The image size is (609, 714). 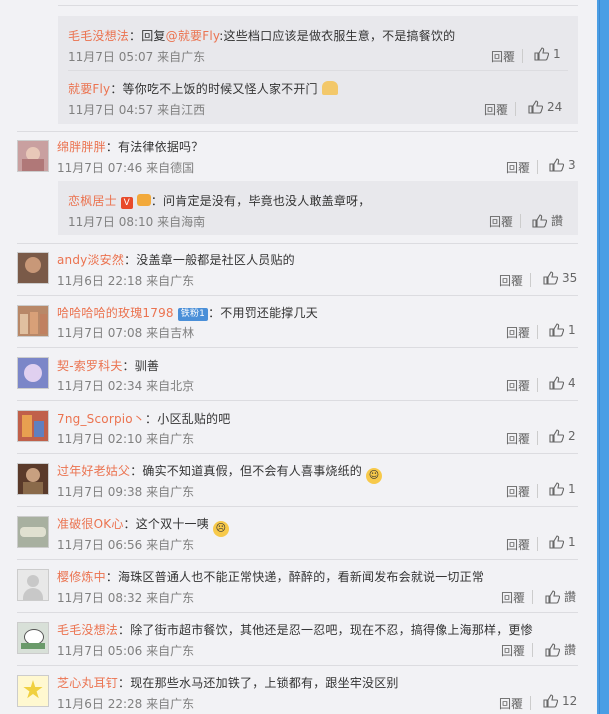 I want to click on like-count: 12, so click(x=570, y=701).